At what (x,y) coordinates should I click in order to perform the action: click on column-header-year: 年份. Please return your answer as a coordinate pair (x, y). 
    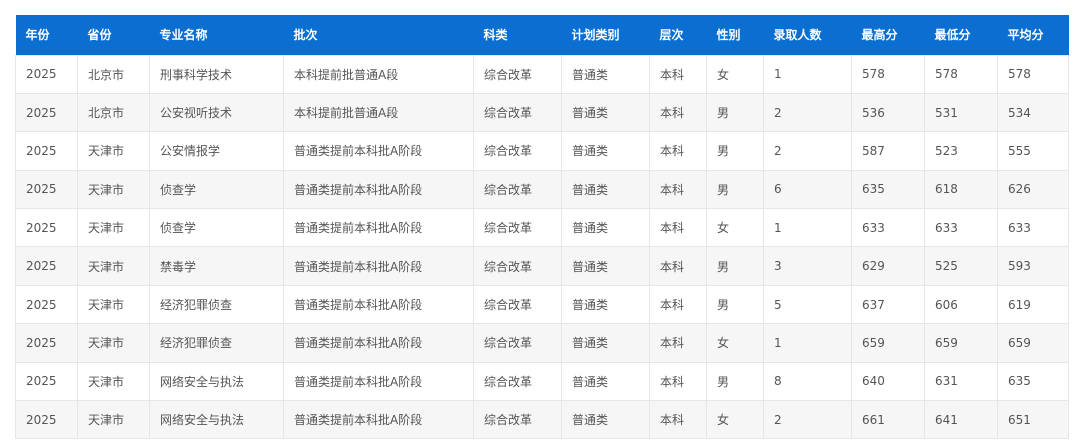
    Looking at the image, I should click on (37, 35).